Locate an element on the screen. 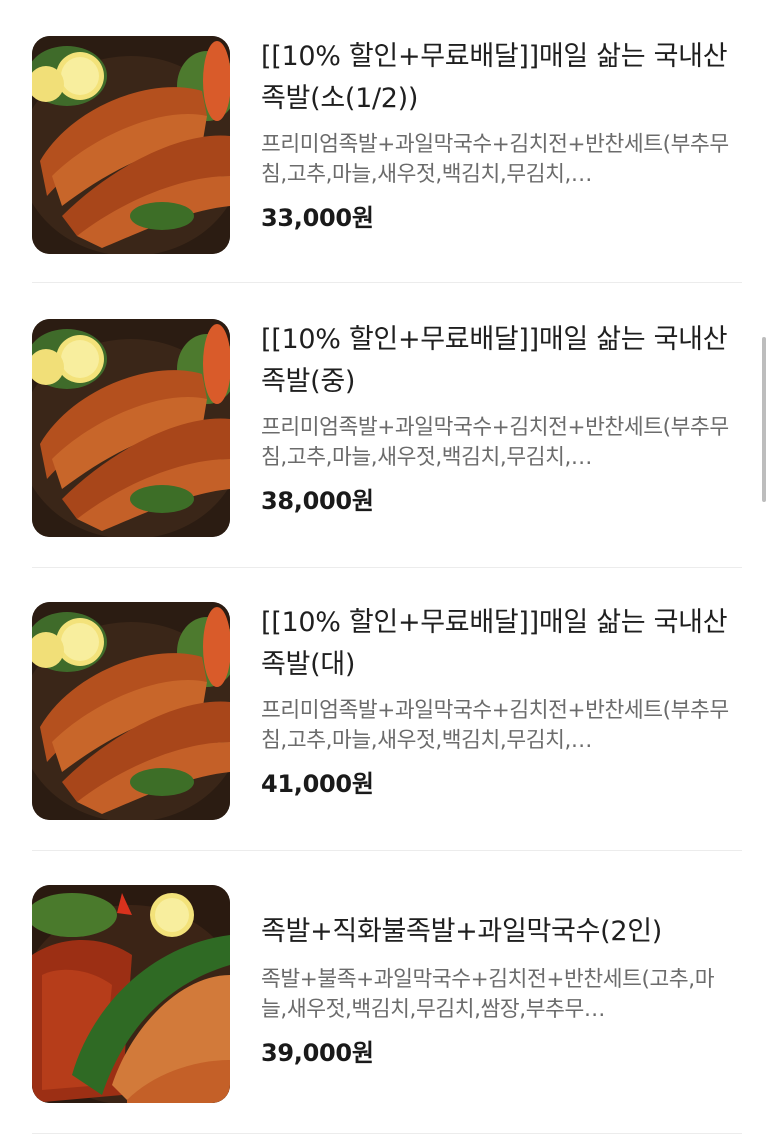 The height and width of the screenshot is (1138, 773). menu-item-title: [[10% 할인+무료배달]]매일 삶는 국내산 족발(소(1/2)) is located at coordinates (494, 77).